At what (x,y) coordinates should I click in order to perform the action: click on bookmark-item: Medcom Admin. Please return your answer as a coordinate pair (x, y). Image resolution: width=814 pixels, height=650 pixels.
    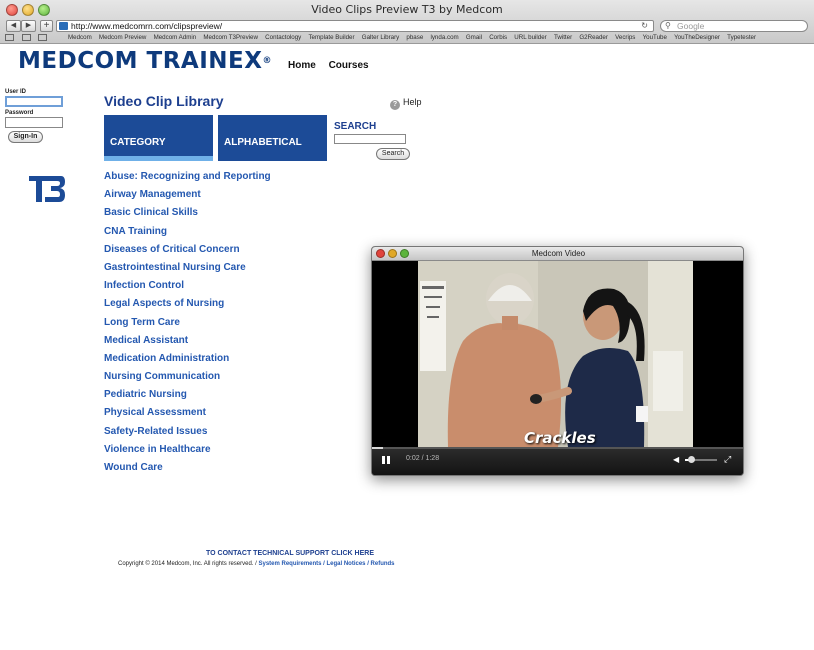
    Looking at the image, I should click on (175, 38).